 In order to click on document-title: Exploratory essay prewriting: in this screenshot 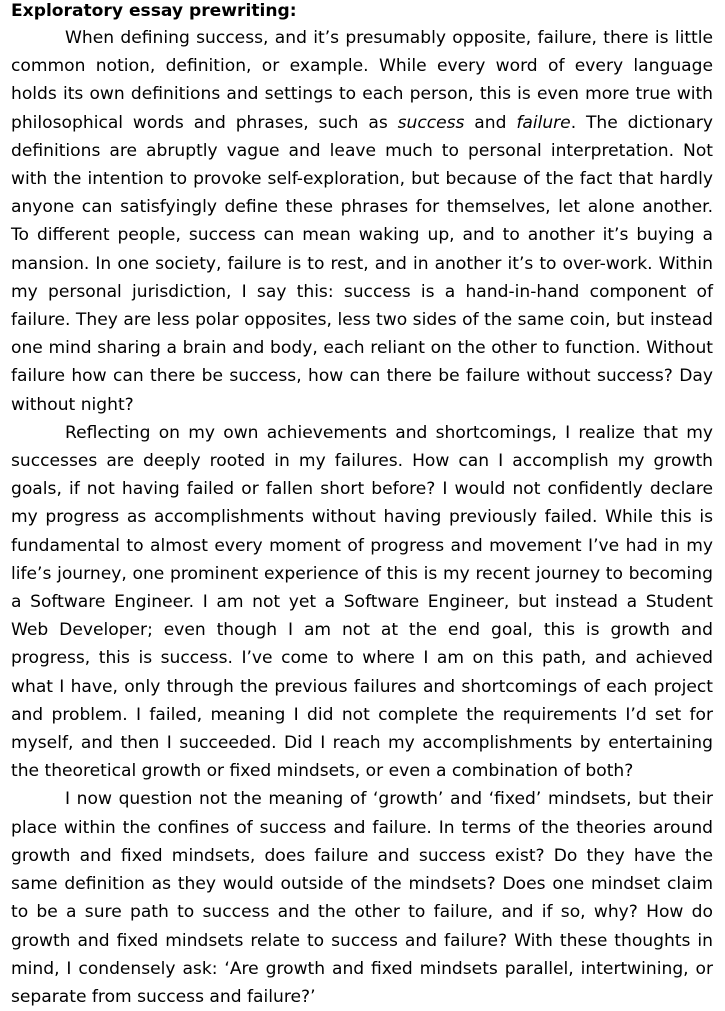, I will do `click(154, 11)`.